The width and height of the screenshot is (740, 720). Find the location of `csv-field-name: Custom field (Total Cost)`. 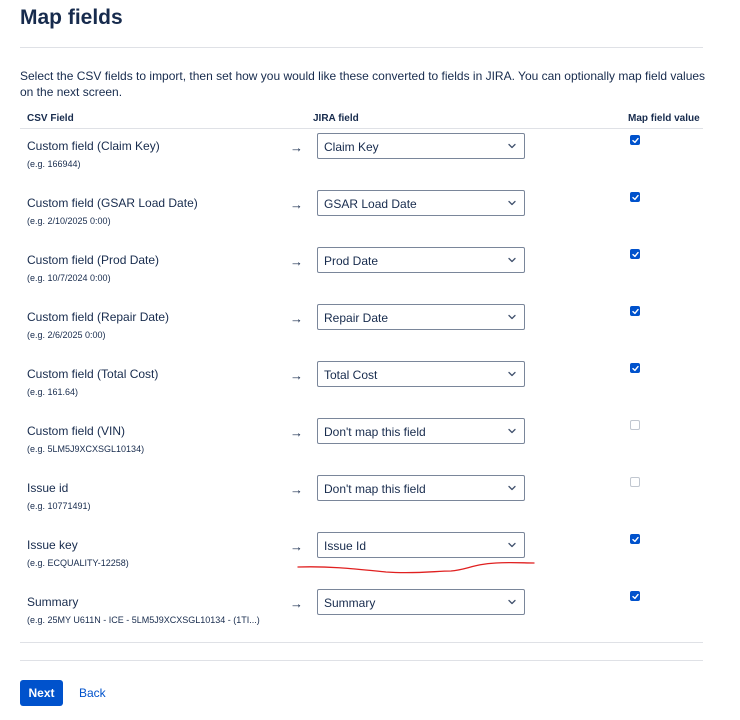

csv-field-name: Custom field (Total Cost) is located at coordinates (93, 374).